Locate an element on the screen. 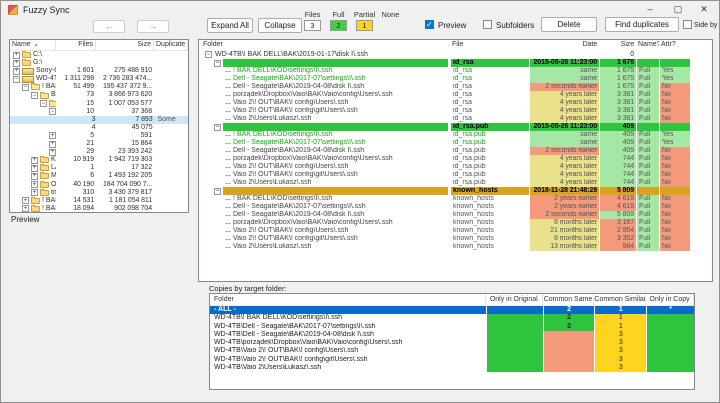  copies-col-folder: Folder is located at coordinates (348, 299).